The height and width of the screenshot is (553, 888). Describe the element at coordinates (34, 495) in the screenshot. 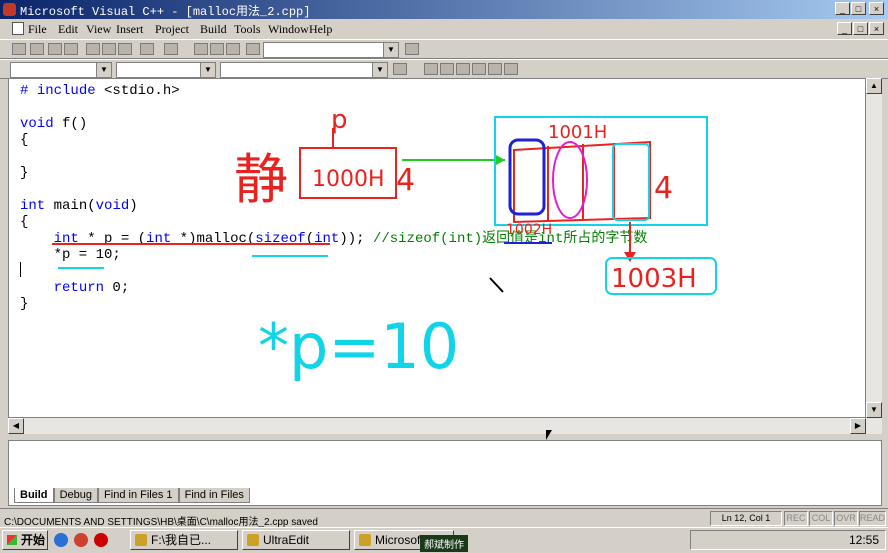

I see `tab-build: Build` at that location.